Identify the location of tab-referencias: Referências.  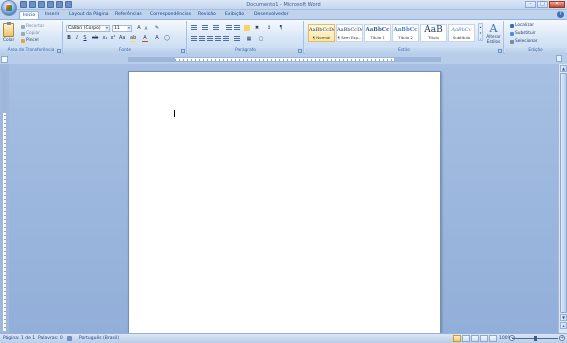
(128, 15).